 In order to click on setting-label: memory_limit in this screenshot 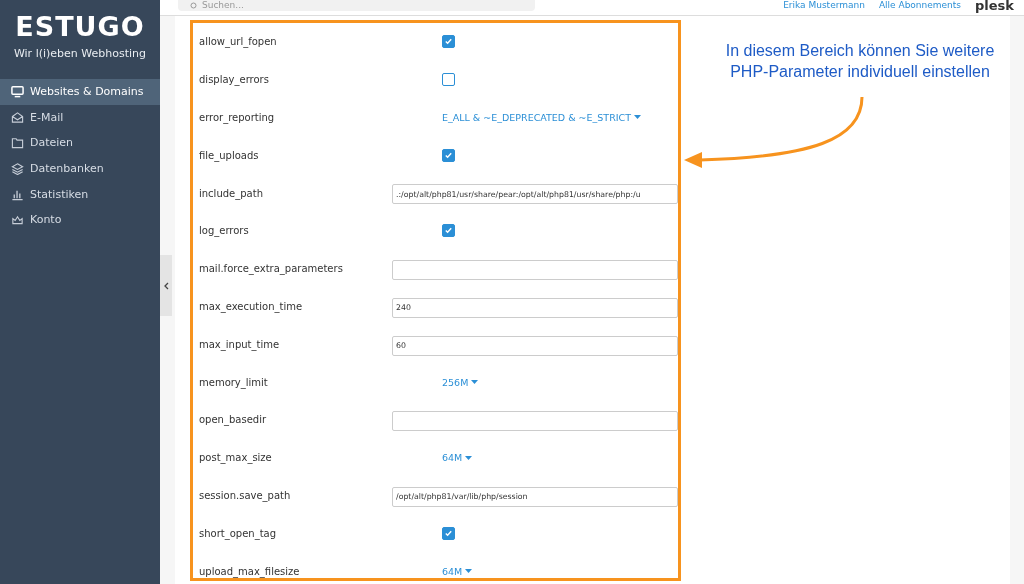, I will do `click(233, 382)`.